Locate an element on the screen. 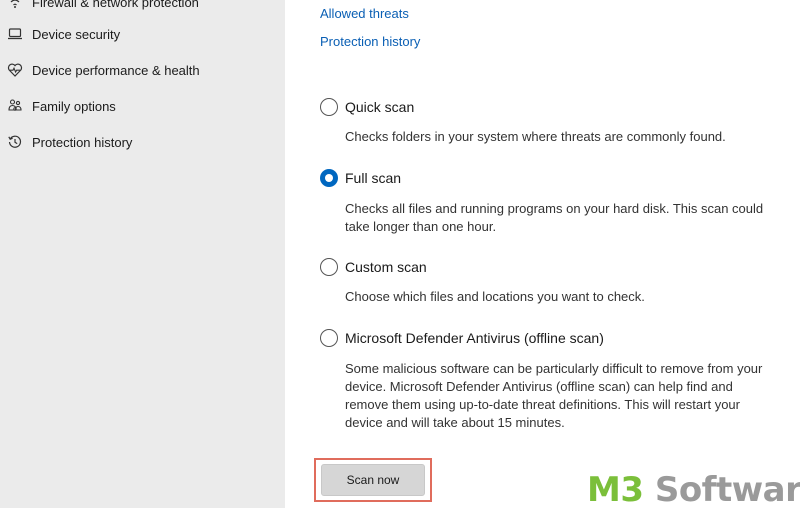 This screenshot has height=508, width=800. wifi-antenna-icon is located at coordinates (15, 5).